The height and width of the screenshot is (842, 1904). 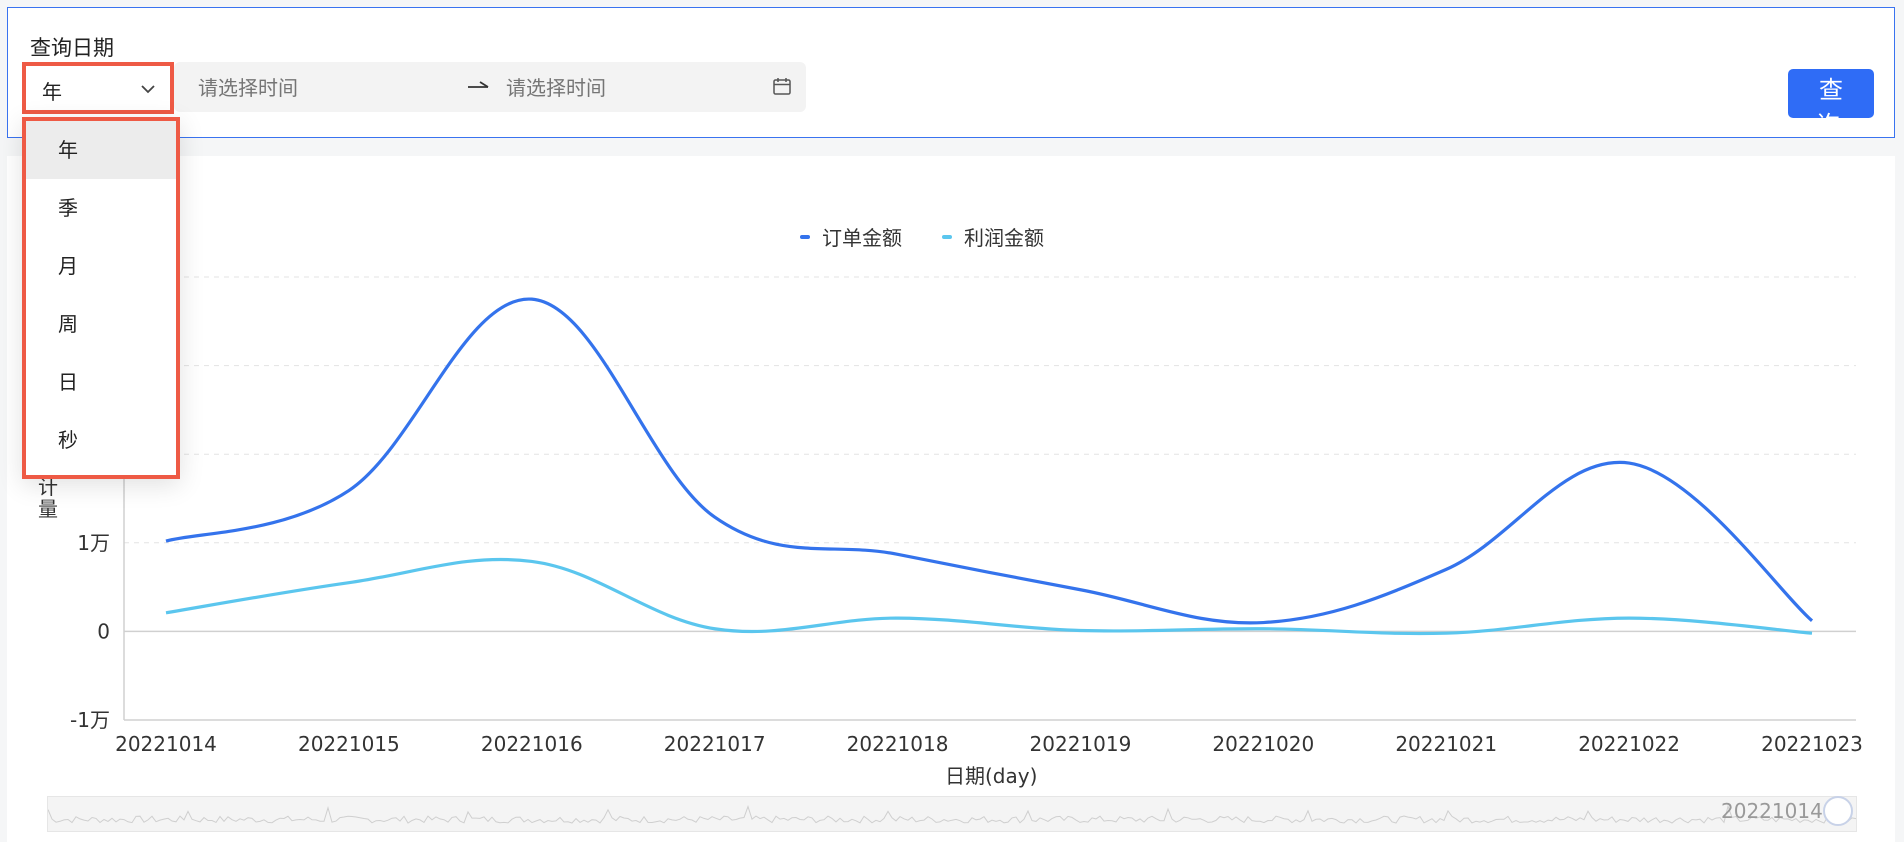 I want to click on x-tick-label: 20221015, so click(x=349, y=744).